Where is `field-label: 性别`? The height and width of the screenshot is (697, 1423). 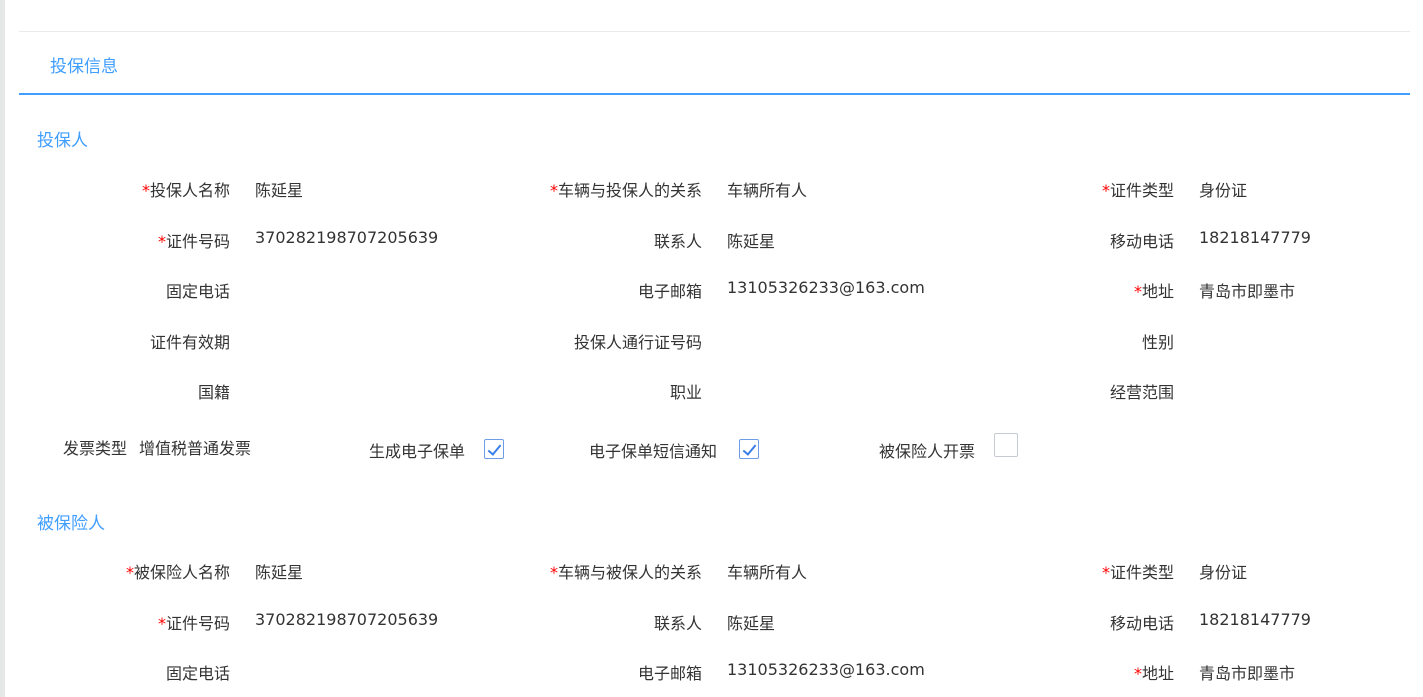
field-label: 性别 is located at coordinates (1054, 341).